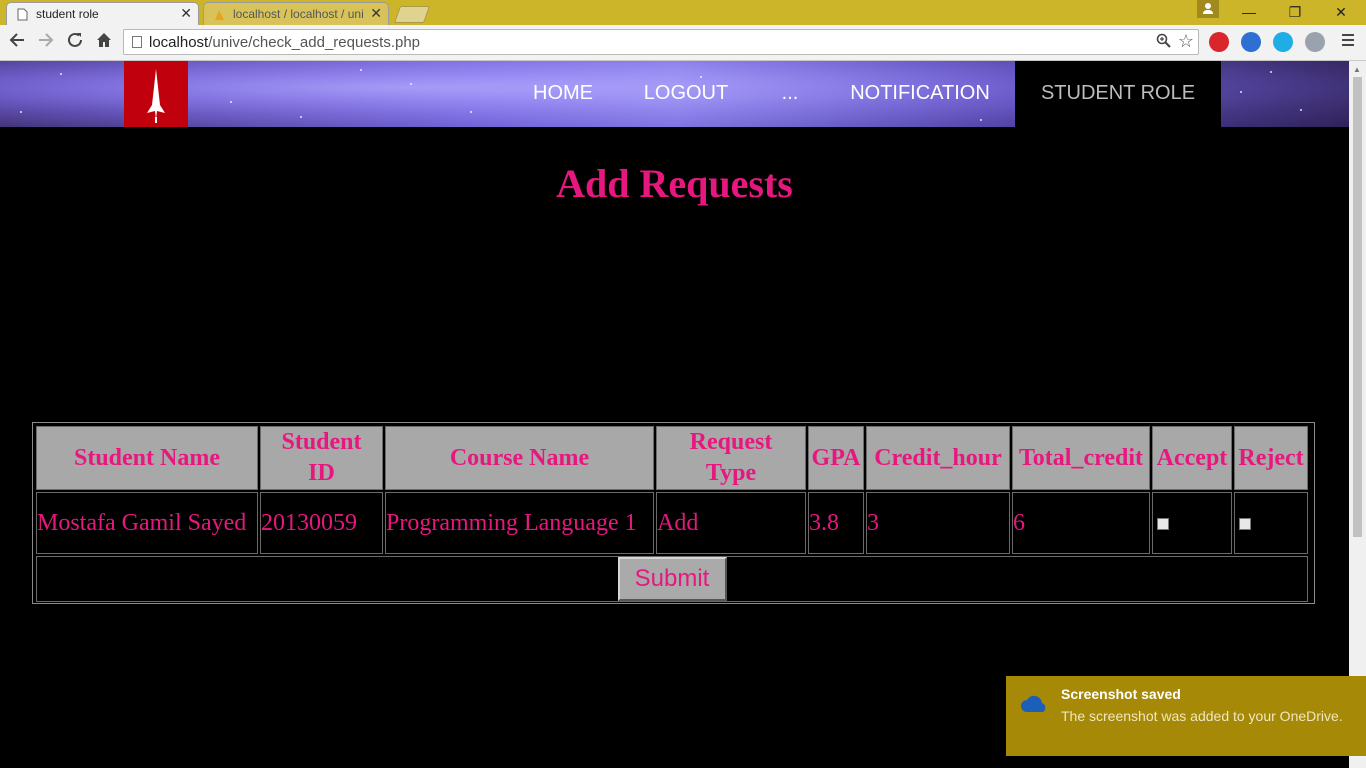  Describe the element at coordinates (321, 458) in the screenshot. I see `col-student-id: Student ID` at that location.